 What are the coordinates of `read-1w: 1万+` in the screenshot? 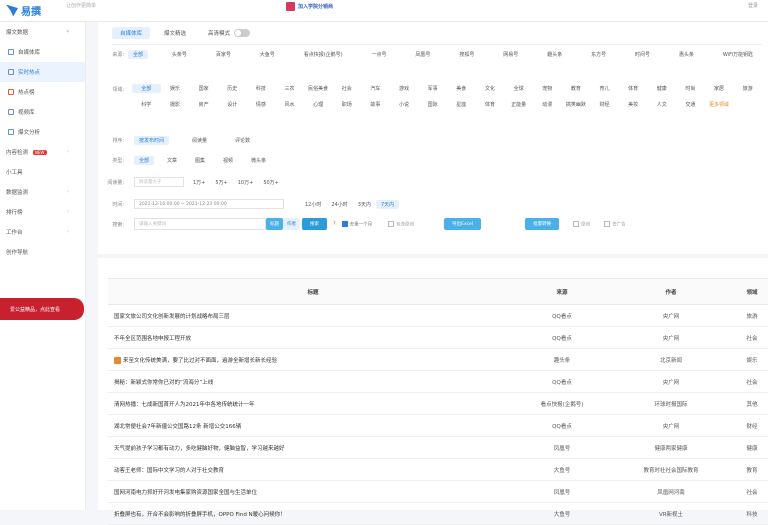 It's located at (199, 182).